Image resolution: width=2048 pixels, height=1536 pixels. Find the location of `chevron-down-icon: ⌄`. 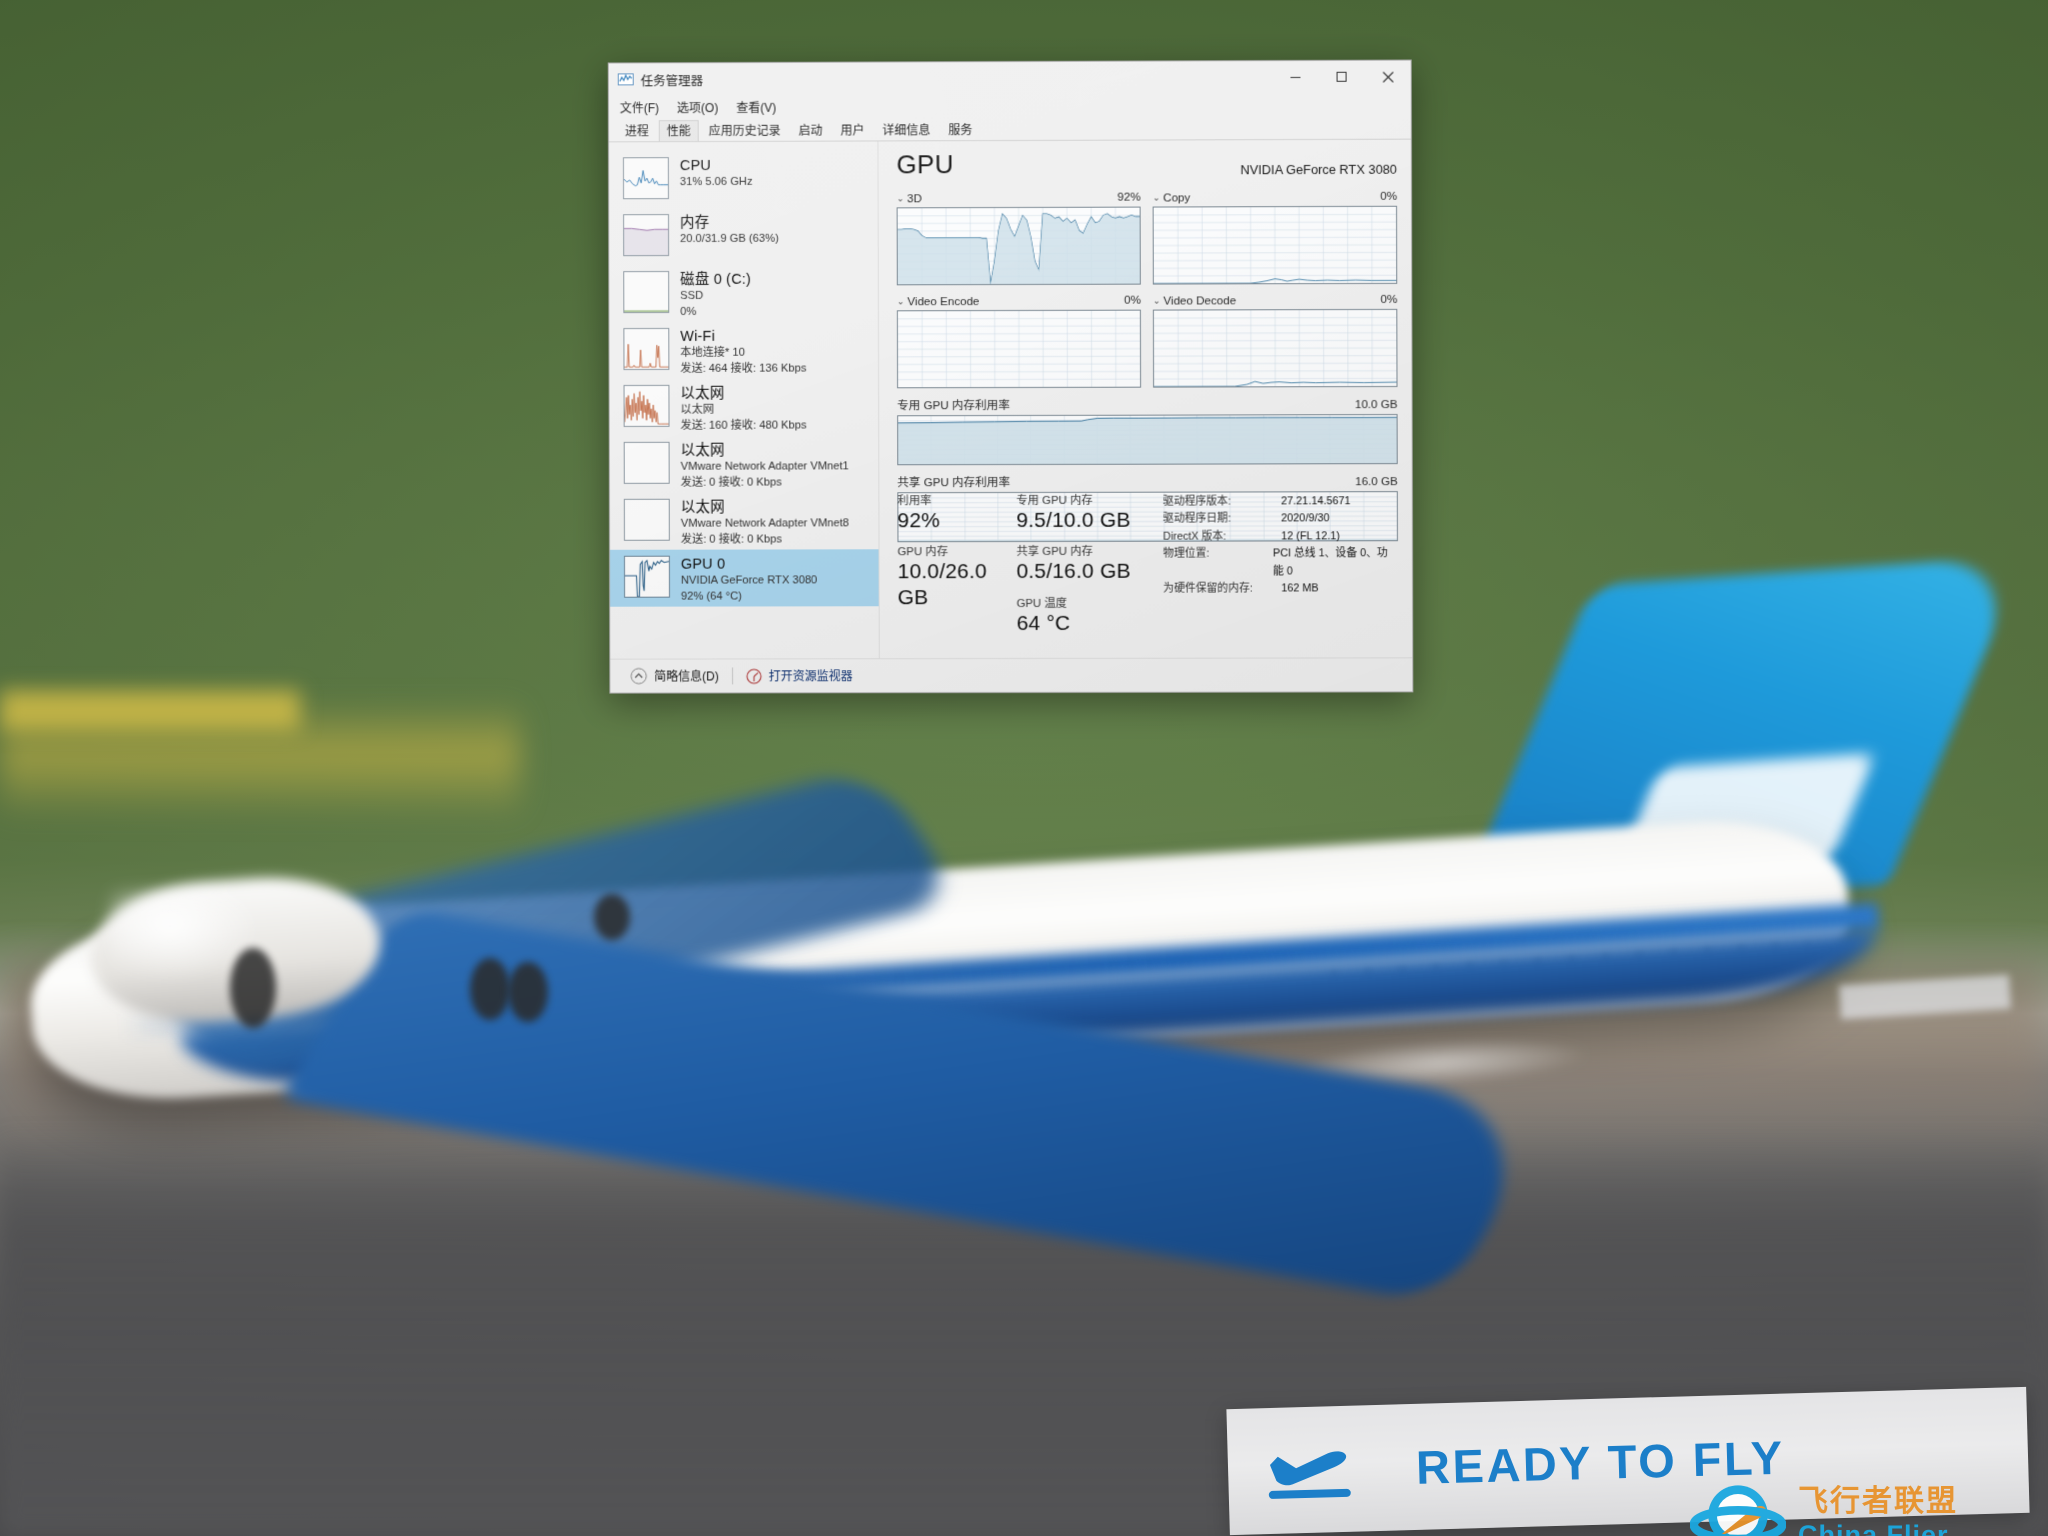

chevron-down-icon: ⌄ is located at coordinates (900, 198).